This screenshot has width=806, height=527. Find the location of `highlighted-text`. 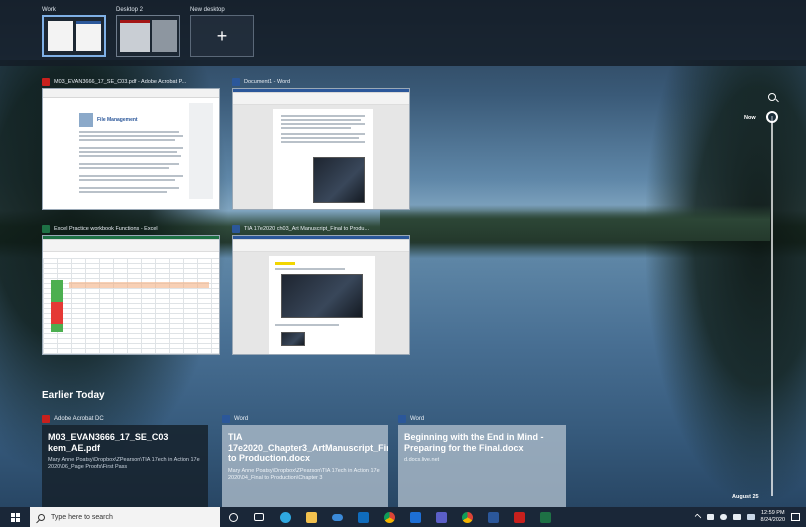

highlighted-text is located at coordinates (285, 263).